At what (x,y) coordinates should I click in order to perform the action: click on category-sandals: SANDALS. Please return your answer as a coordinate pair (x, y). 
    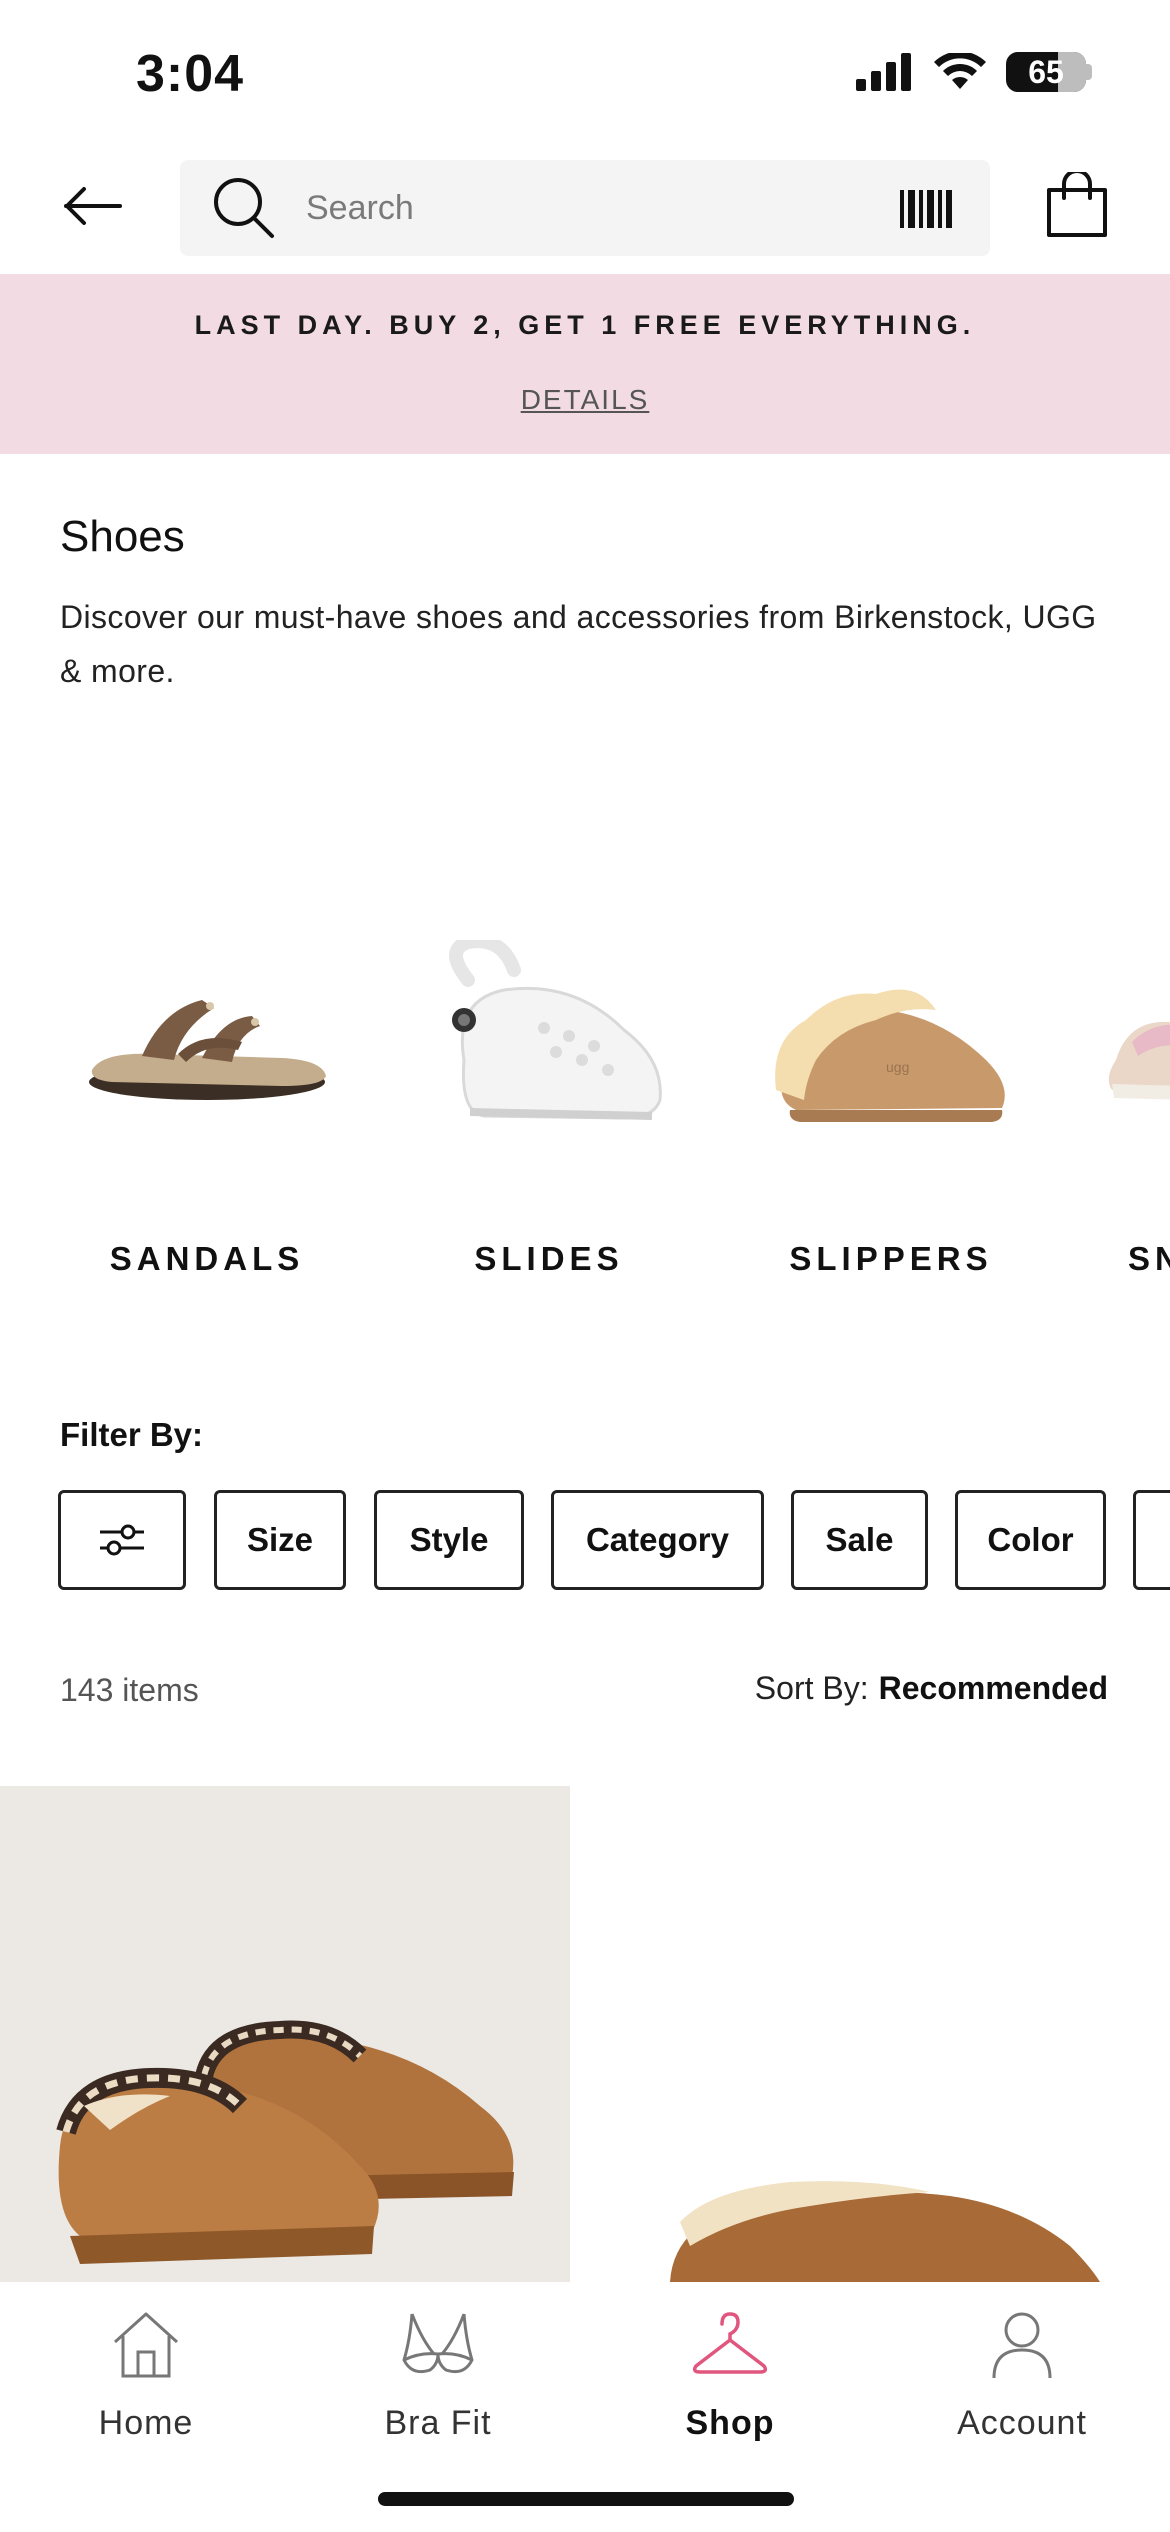
    Looking at the image, I should click on (207, 1115).